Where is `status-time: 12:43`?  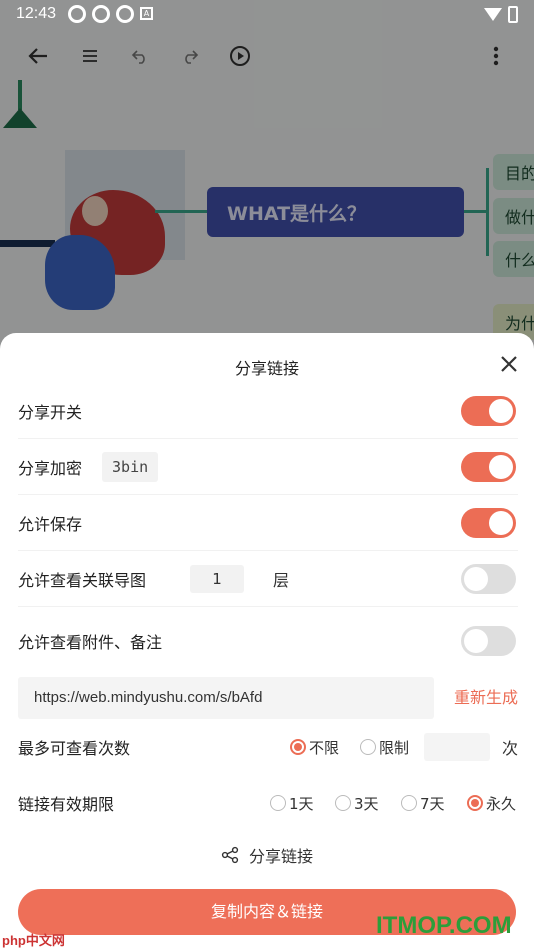 status-time: 12:43 is located at coordinates (36, 13).